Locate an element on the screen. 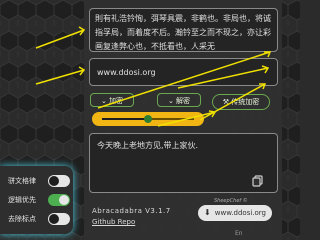 The image size is (320, 240). settings-panel: 骈文格律 逻辑优先 去除标点 is located at coordinates (36, 200).